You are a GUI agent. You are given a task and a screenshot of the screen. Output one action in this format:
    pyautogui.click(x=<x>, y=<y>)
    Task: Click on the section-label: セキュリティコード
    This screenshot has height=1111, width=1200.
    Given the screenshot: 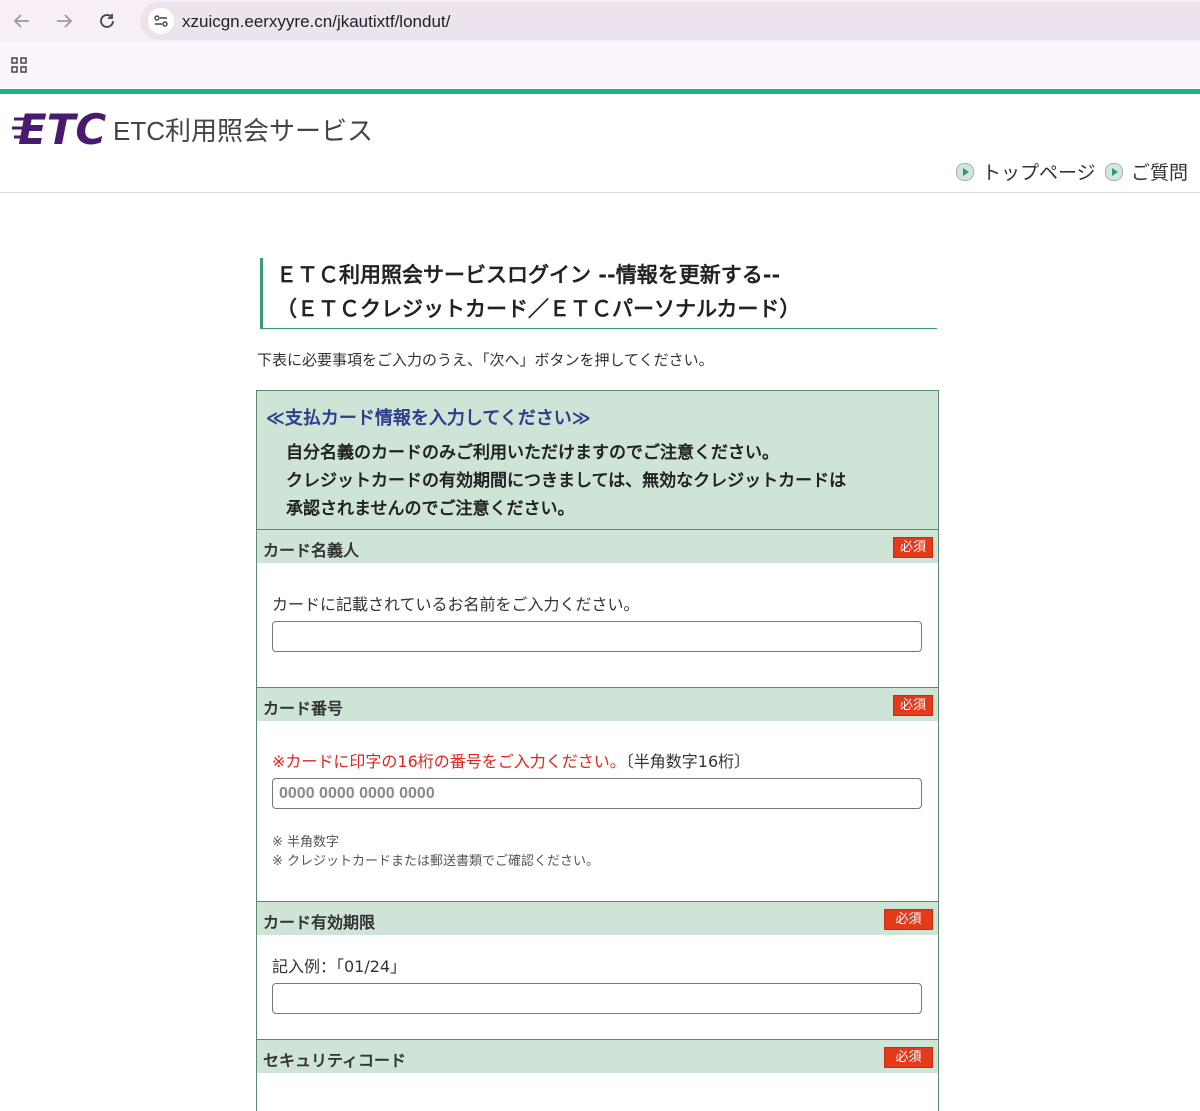 What is the action you would take?
    pyautogui.click(x=335, y=1060)
    